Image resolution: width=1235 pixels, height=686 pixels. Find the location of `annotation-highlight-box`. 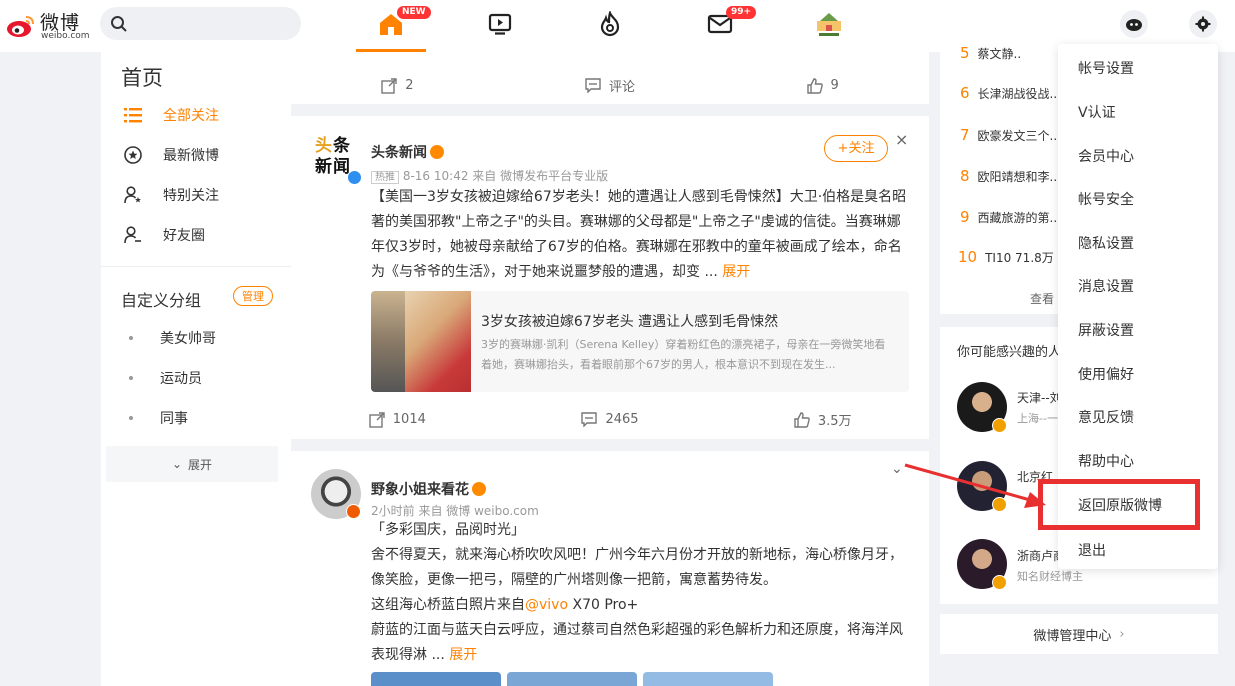

annotation-highlight-box is located at coordinates (1119, 504).